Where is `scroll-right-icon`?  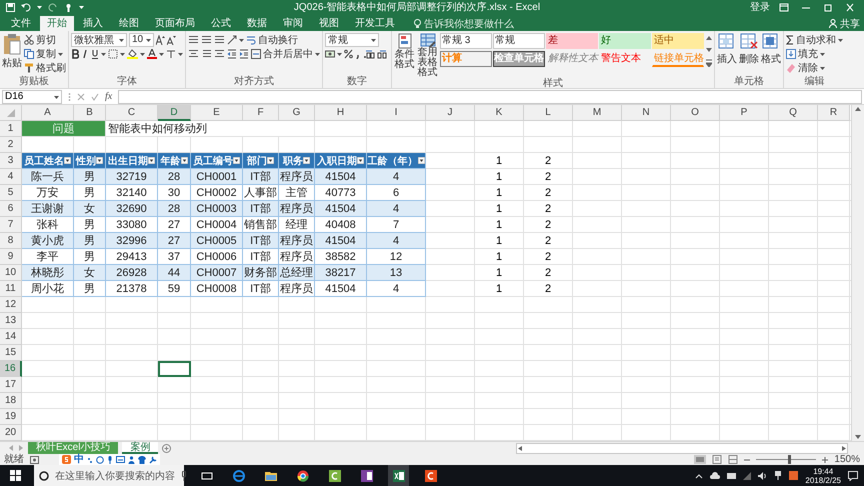 scroll-right-icon is located at coordinates (843, 448).